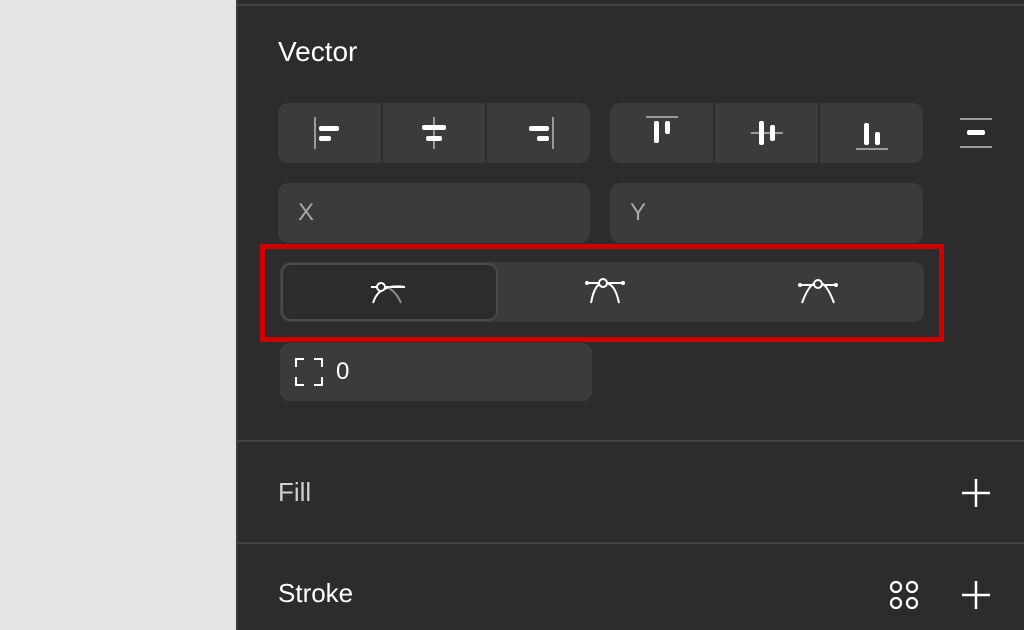 The height and width of the screenshot is (630, 1024). I want to click on styles-grid-icon, so click(904, 595).